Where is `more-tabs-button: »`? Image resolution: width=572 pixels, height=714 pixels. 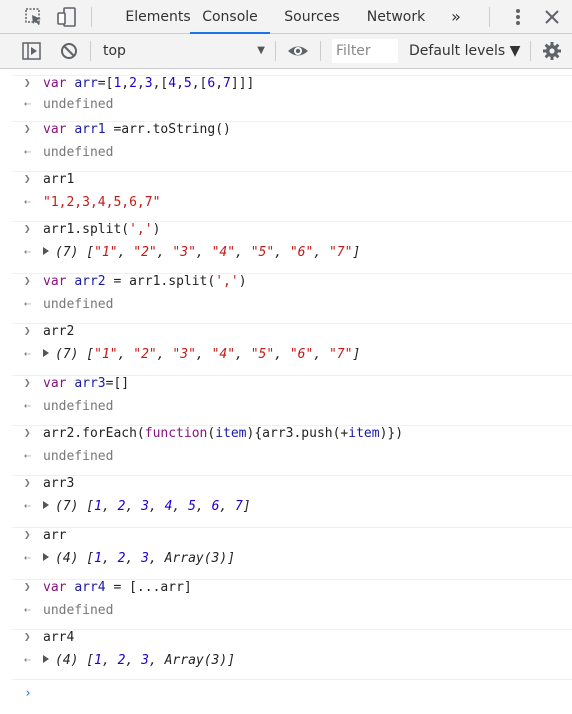 more-tabs-button: » is located at coordinates (456, 16).